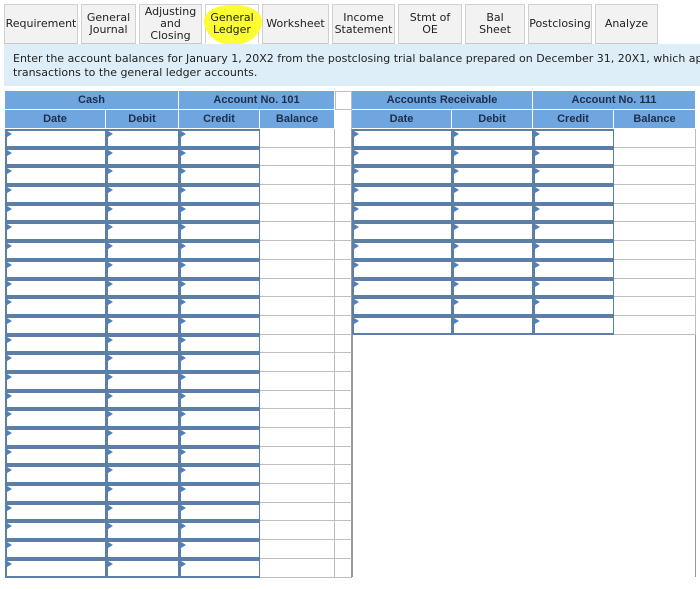 The width and height of the screenshot is (700, 589). What do you see at coordinates (363, 24) in the screenshot?
I see `tab-income-statement: Income Statement` at bounding box center [363, 24].